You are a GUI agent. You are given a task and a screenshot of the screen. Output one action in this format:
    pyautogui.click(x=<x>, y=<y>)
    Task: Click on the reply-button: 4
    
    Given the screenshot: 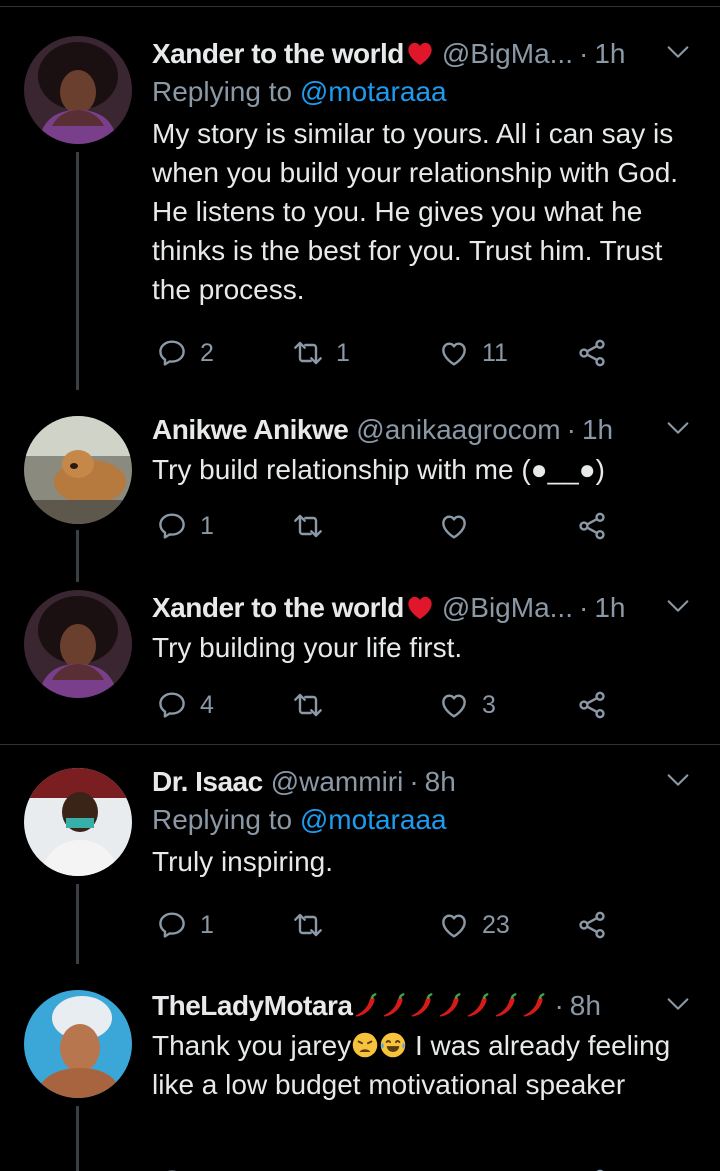 What is the action you would take?
    pyautogui.click(x=185, y=705)
    